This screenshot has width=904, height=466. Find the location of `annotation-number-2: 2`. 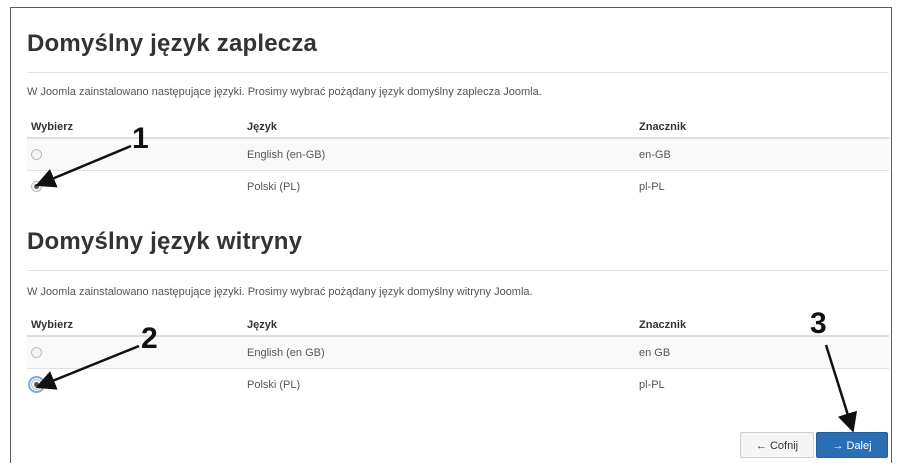

annotation-number-2: 2 is located at coordinates (149, 338).